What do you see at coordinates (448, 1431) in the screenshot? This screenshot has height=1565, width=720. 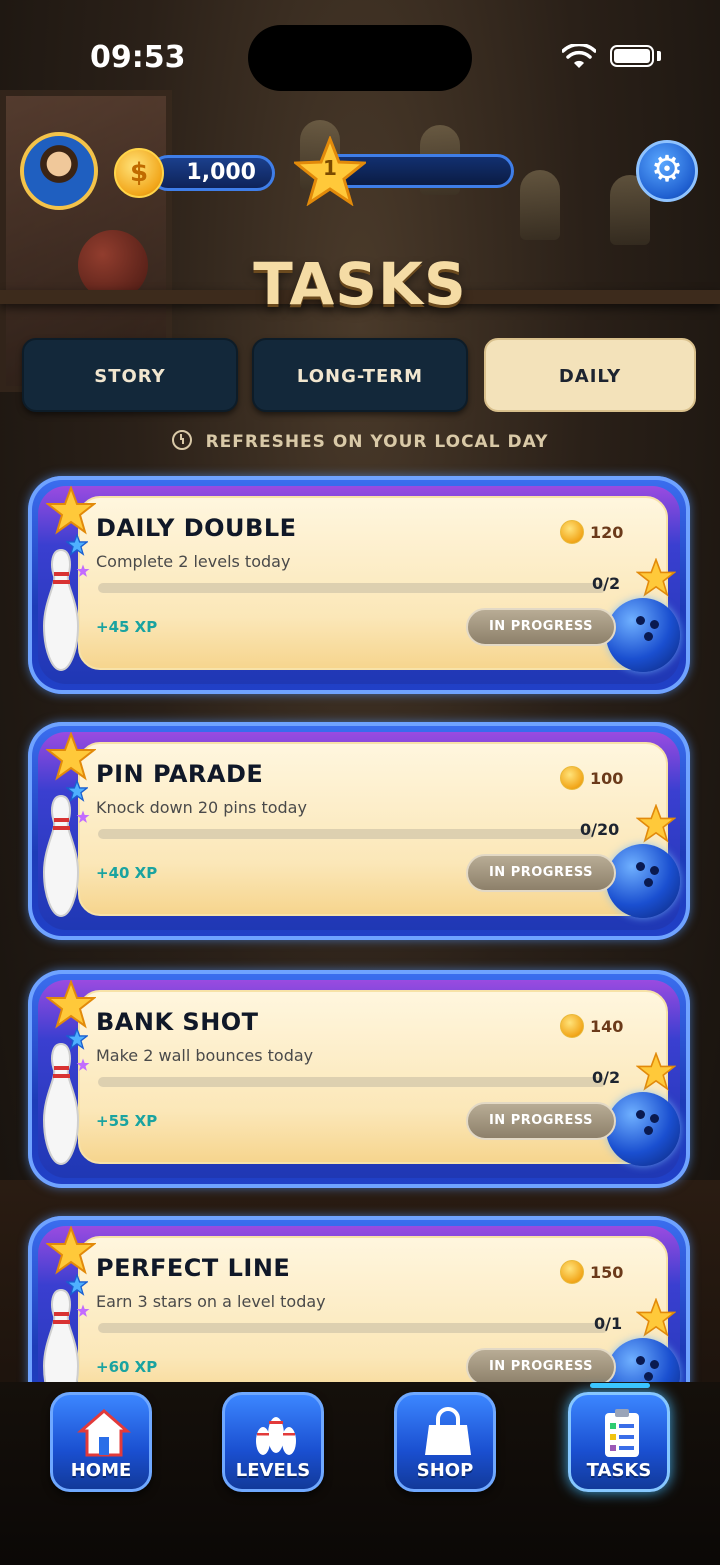 I see `shopping-bag-icon` at bounding box center [448, 1431].